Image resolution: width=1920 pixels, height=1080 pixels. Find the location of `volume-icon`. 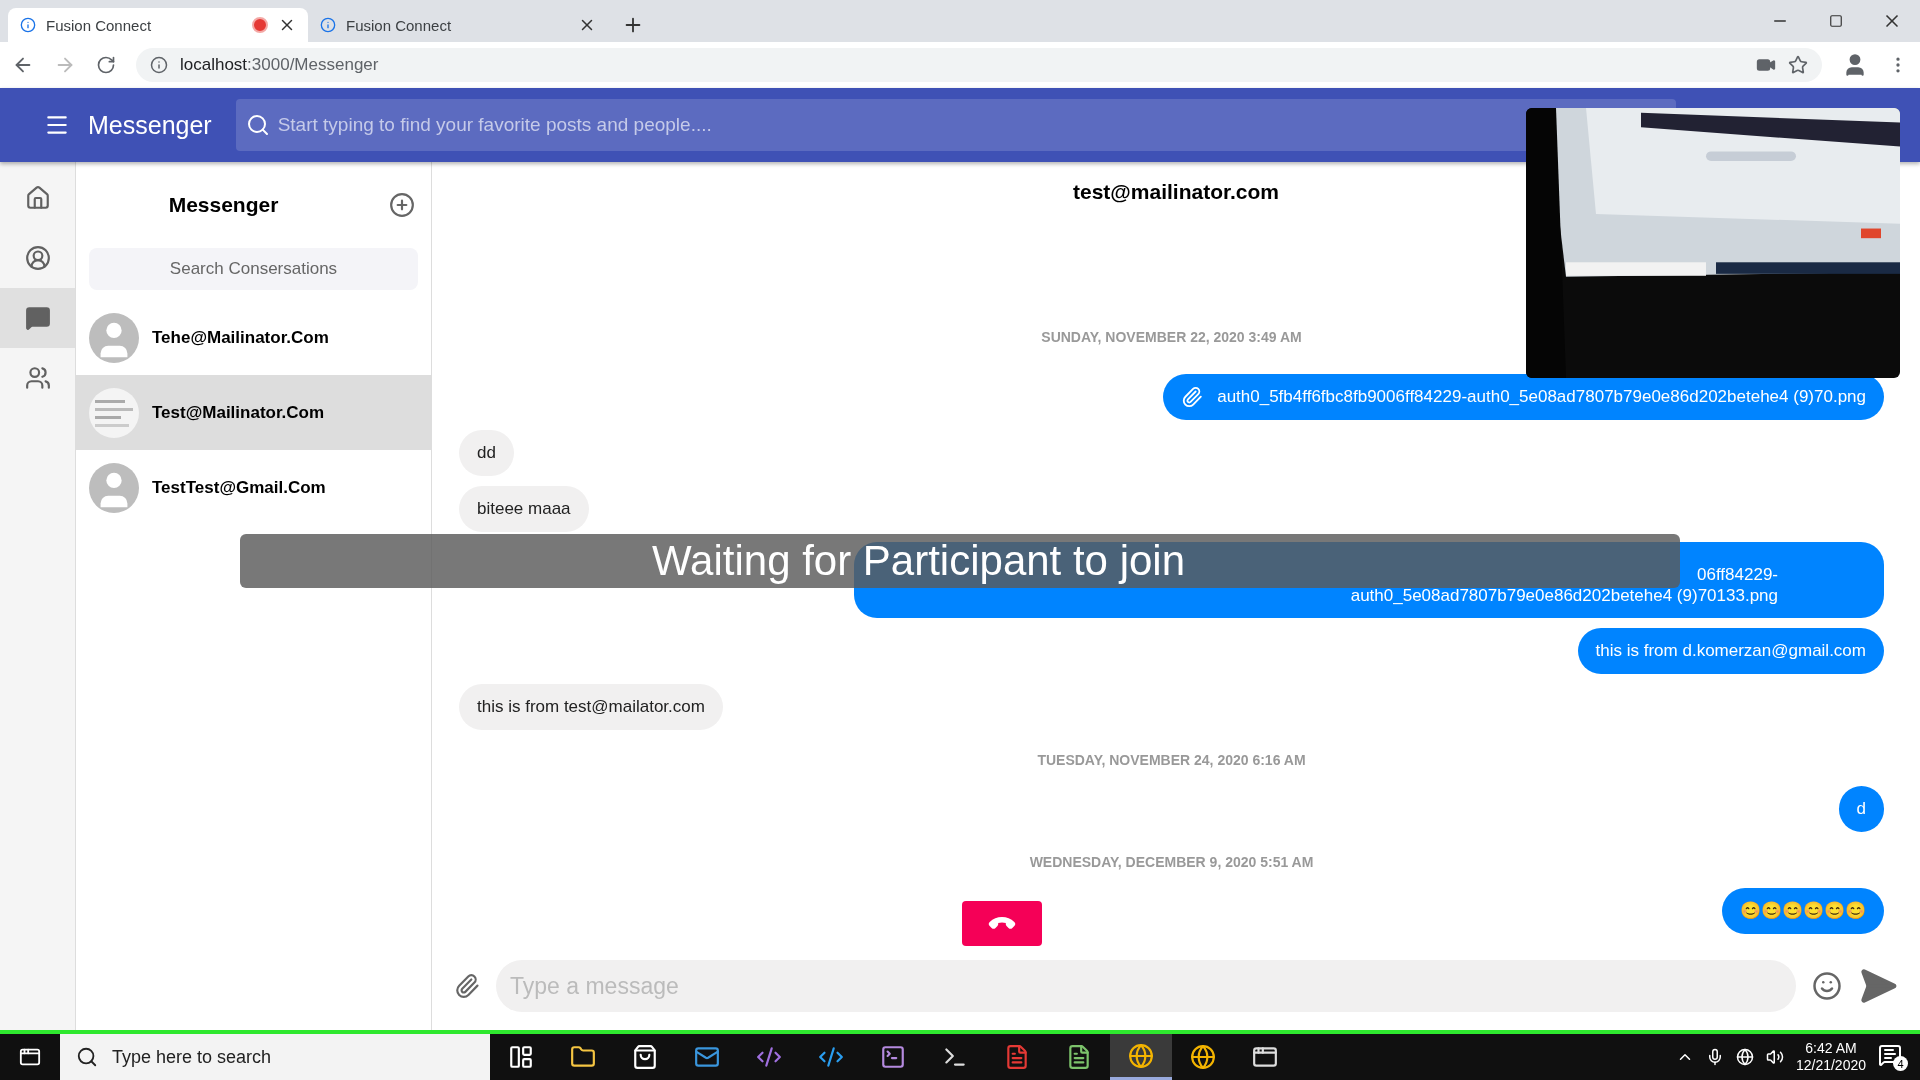

volume-icon is located at coordinates (1774, 1057).